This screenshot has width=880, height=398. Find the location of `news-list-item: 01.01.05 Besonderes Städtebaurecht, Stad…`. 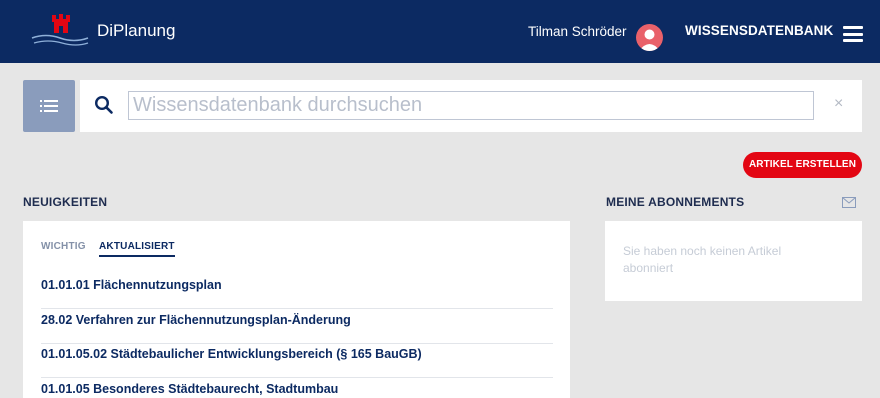

news-list-item: 01.01.05 Besonderes Städtebaurecht, Stad… is located at coordinates (297, 388).